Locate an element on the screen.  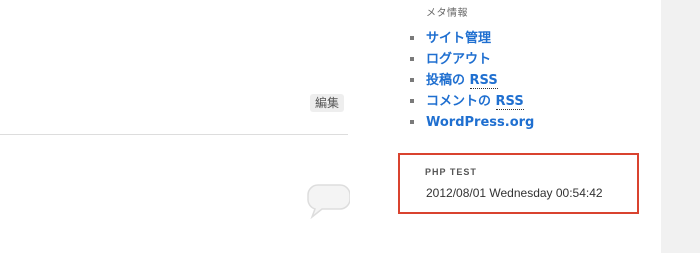
comments-rss-link: コメントの RSS is located at coordinates (475, 102).